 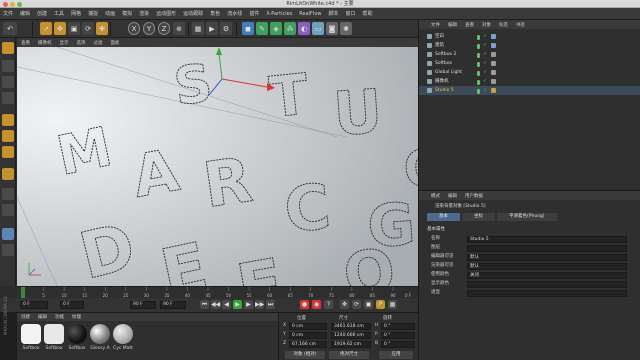 What do you see at coordinates (10, 28) in the screenshot?
I see `undo-button: ↶` at bounding box center [10, 28].